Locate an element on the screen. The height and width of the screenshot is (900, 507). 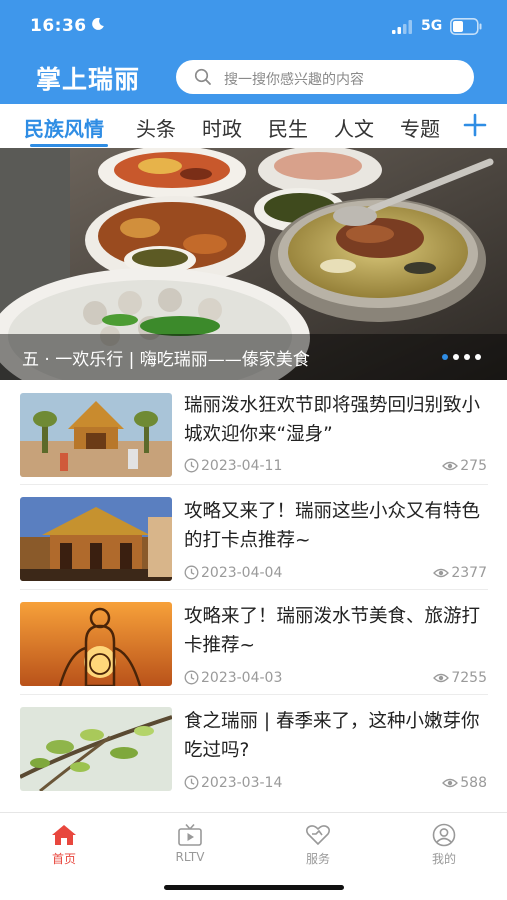
nav-rltv: RLTV is located at coordinates (190, 843).